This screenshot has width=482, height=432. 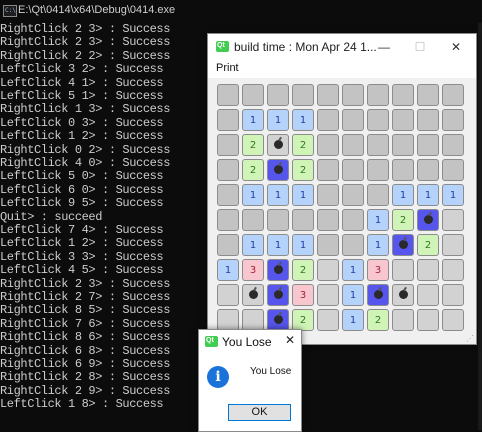 I want to click on console-scrollbar, so click(x=480, y=226).